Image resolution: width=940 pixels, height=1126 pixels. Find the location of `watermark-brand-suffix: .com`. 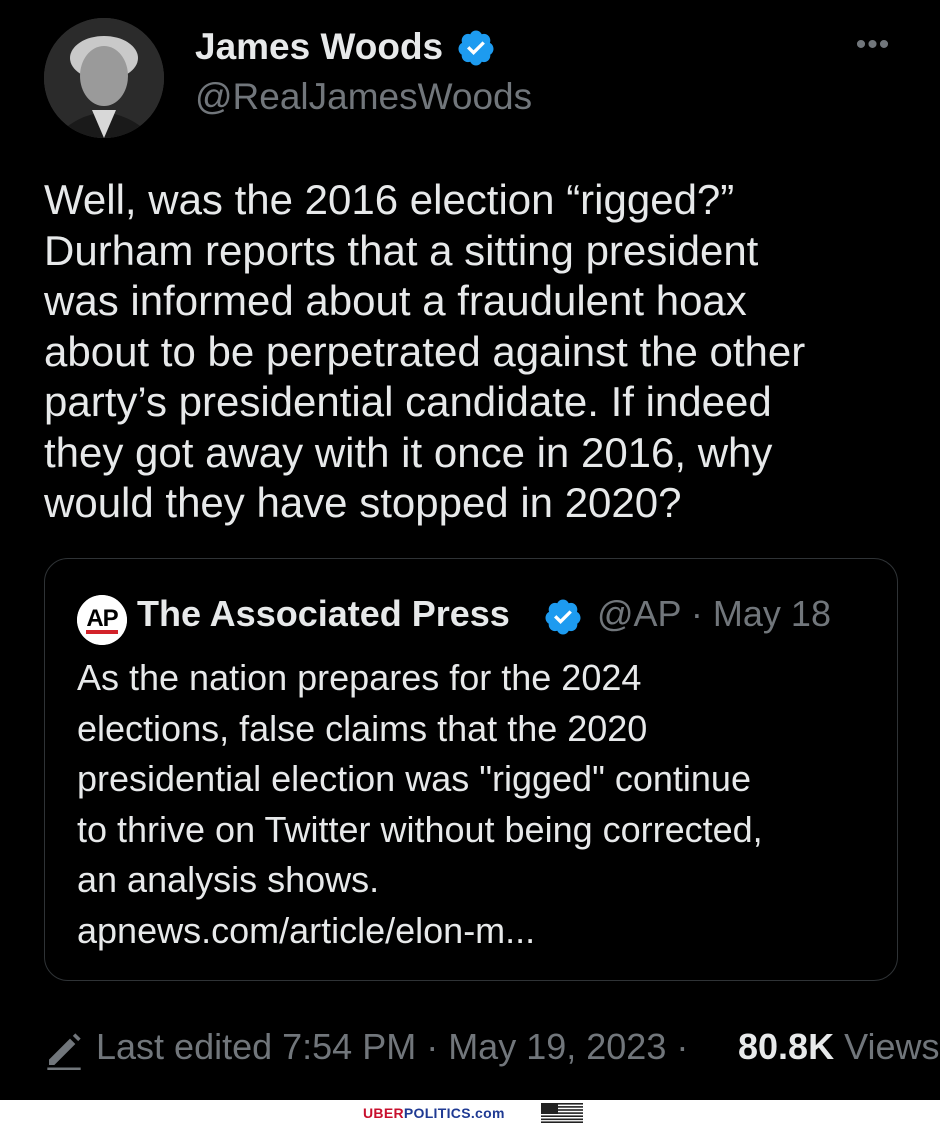

watermark-brand-suffix: .com is located at coordinates (487, 1113).